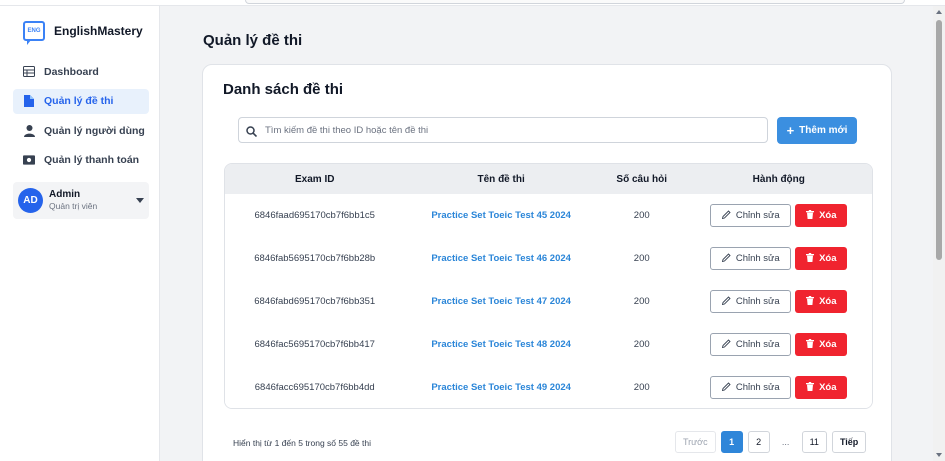 Image resolution: width=945 pixels, height=461 pixels. What do you see at coordinates (73, 206) in the screenshot?
I see `user-role: Quản trị viên` at bounding box center [73, 206].